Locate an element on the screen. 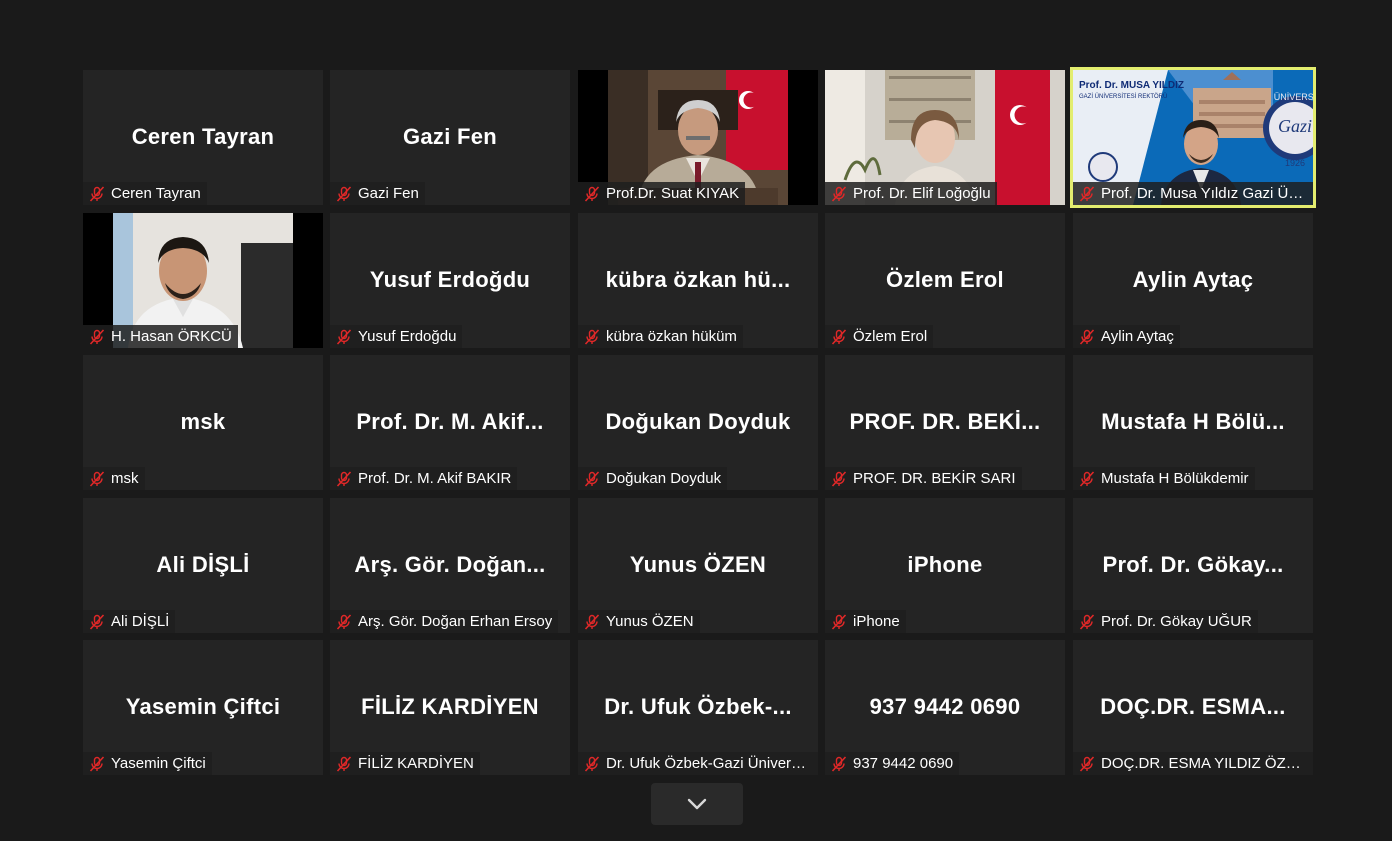 Image resolution: width=1392 pixels, height=841 pixels. participant-tile: Prof. Dr. Elif Loğoğlu is located at coordinates (945, 137).